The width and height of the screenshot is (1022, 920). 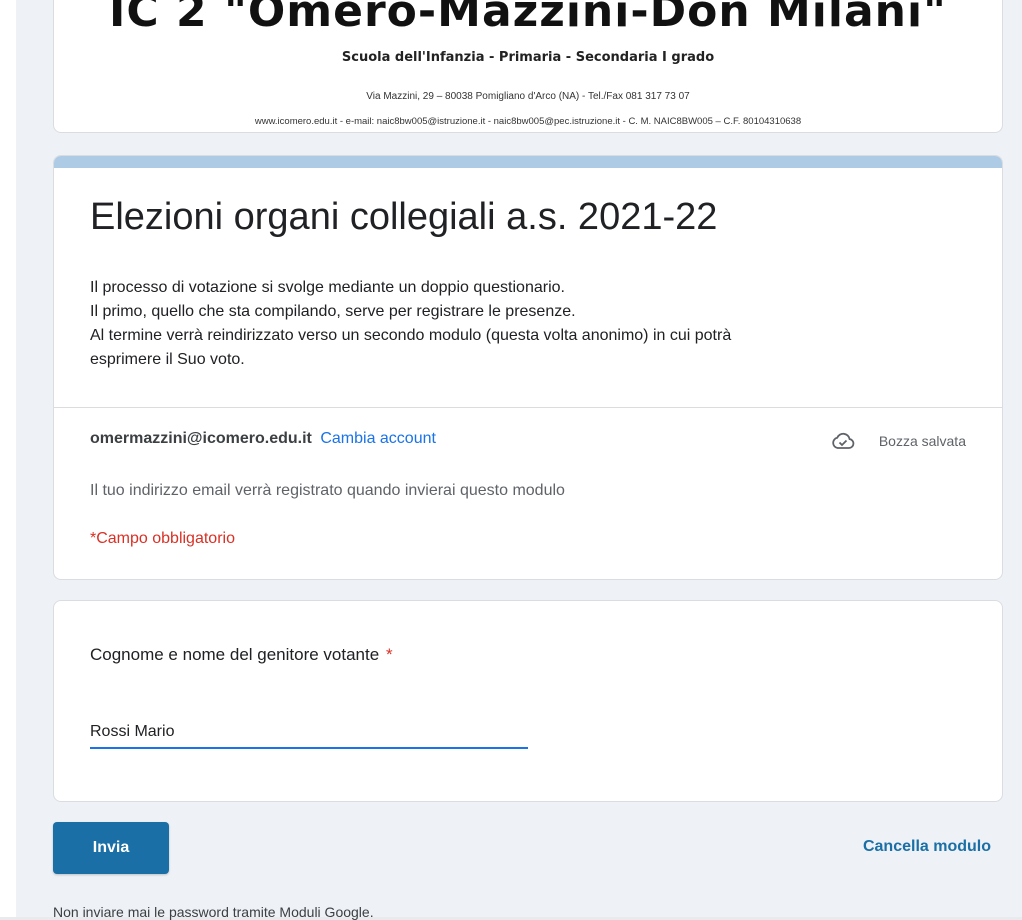 I want to click on divider, so click(x=528, y=407).